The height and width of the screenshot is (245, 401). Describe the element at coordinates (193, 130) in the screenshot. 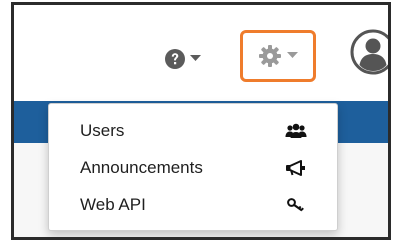

I see `menu-item-users: Users` at that location.